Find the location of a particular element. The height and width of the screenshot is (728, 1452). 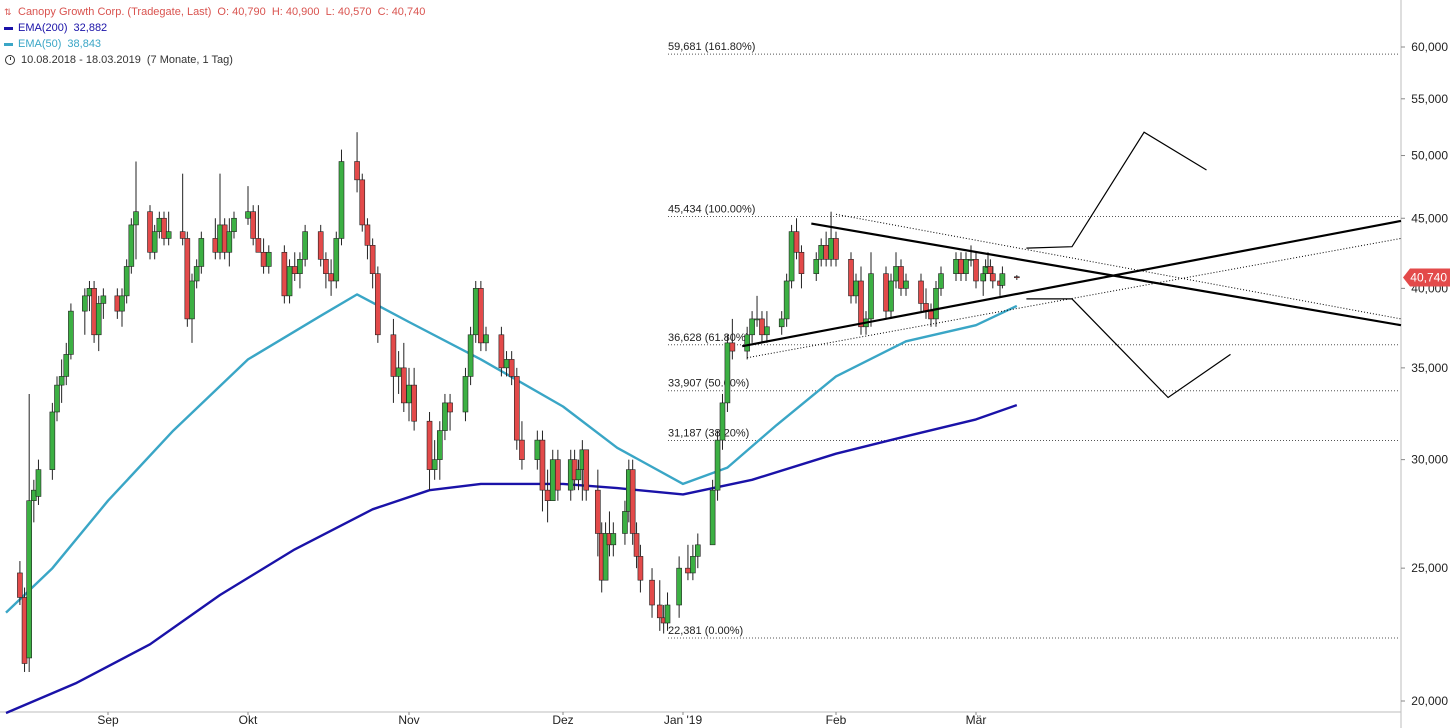

y-tick-label: 20,000 is located at coordinates (1429, 701).